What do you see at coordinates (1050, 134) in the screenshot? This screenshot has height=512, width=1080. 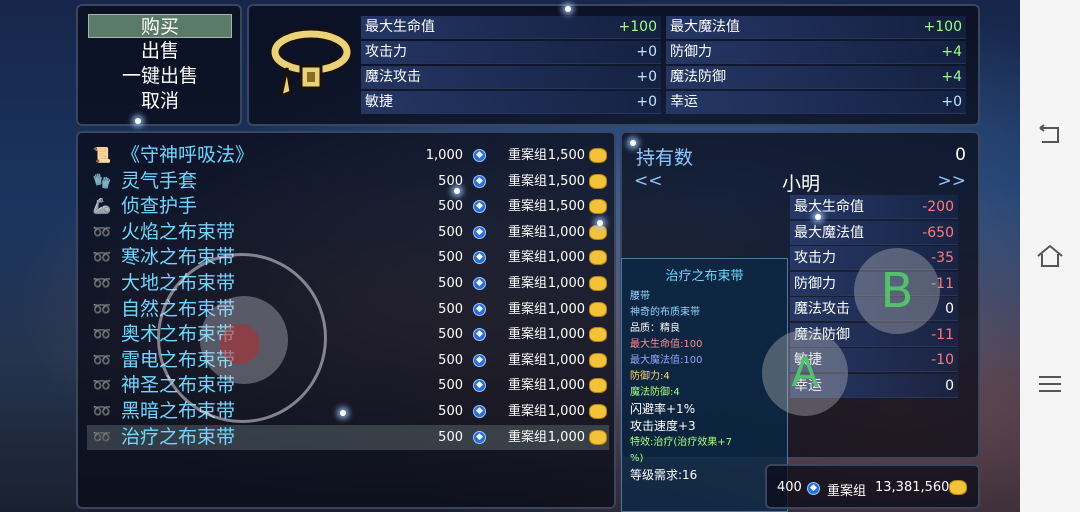 I see `back-icon` at bounding box center [1050, 134].